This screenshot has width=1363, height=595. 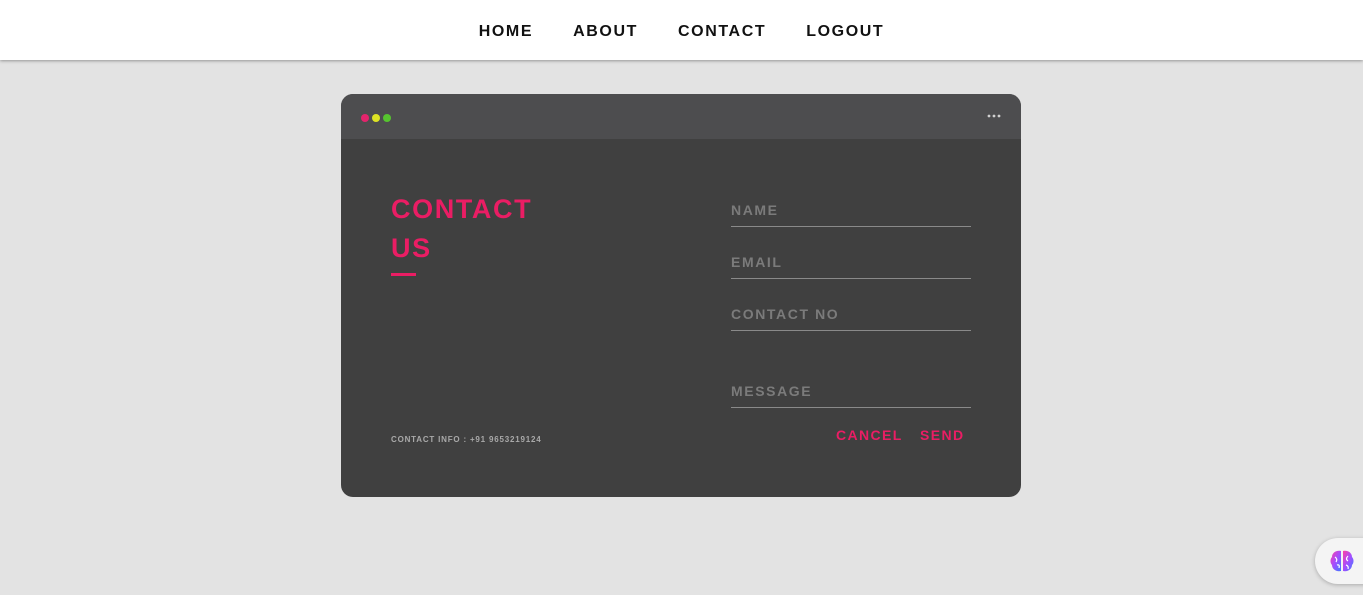 I want to click on email-input, so click(x=851, y=262).